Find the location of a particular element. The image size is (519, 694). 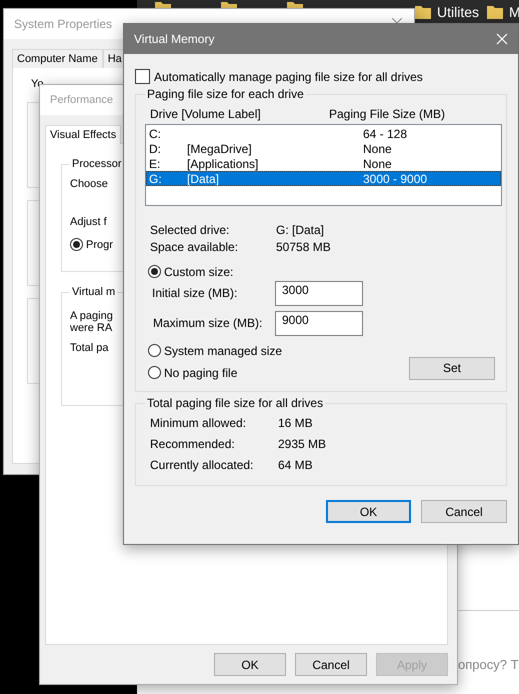

total-text: Total pa is located at coordinates (89, 348).